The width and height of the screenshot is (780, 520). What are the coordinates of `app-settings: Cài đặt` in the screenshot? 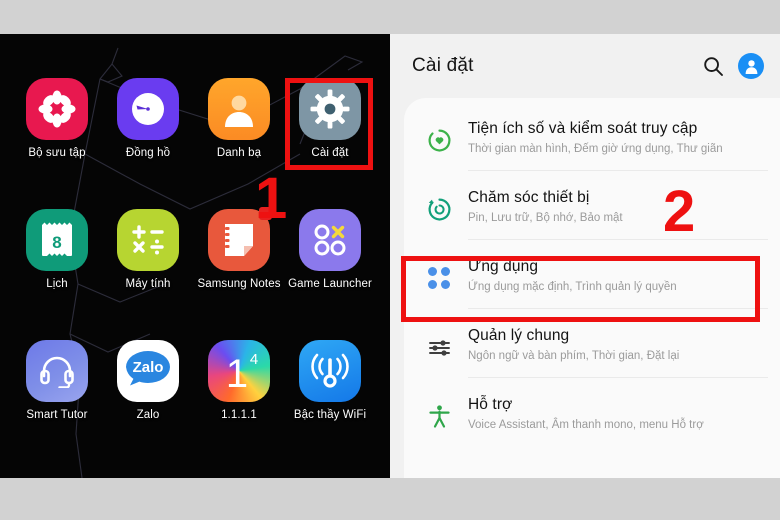 It's located at (330, 119).